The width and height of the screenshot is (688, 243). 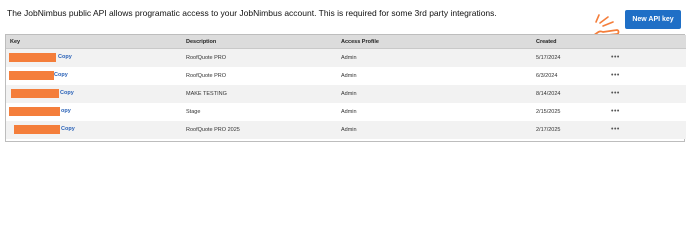 I want to click on table-row: opy Stage Admin 2/15/2025 •••, so click(x=346, y=112).